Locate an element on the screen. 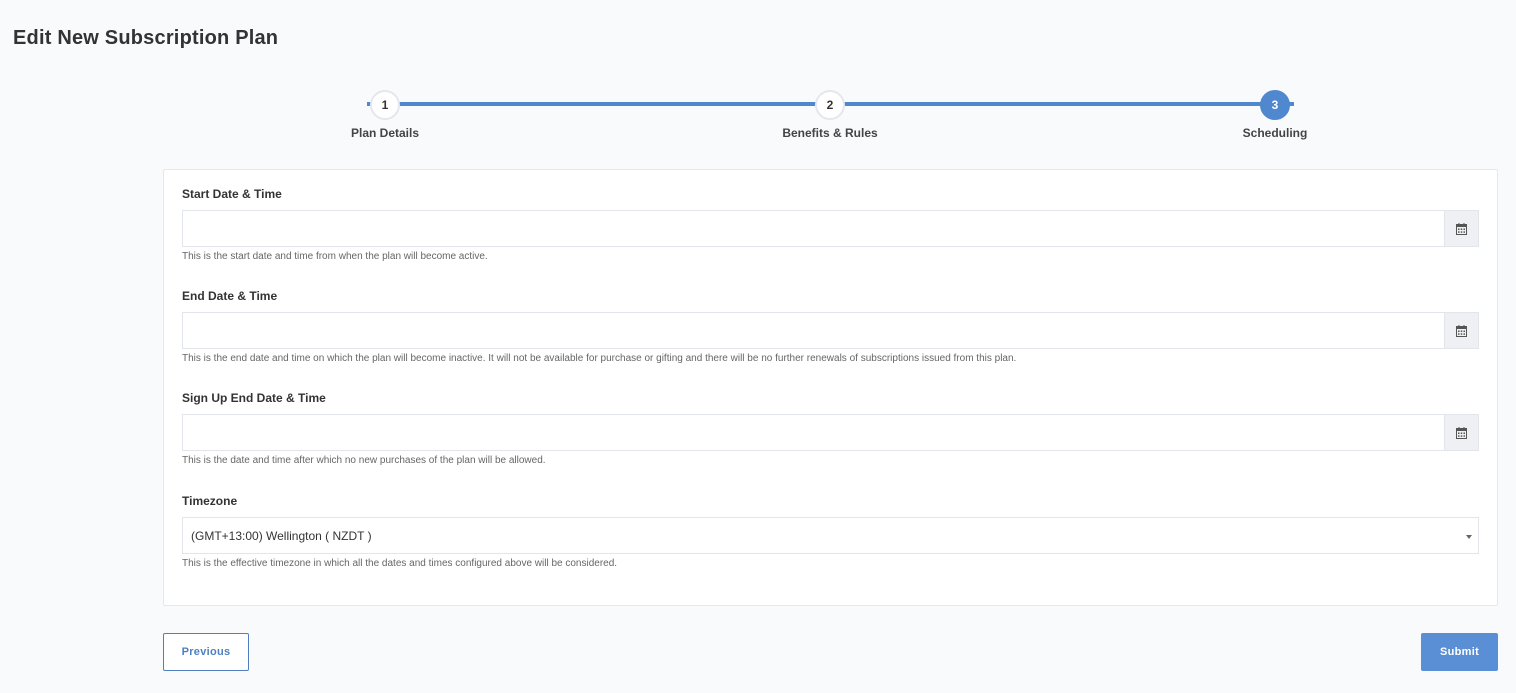 The width and height of the screenshot is (1516, 693). signup-end-date-calendar-button is located at coordinates (1461, 432).